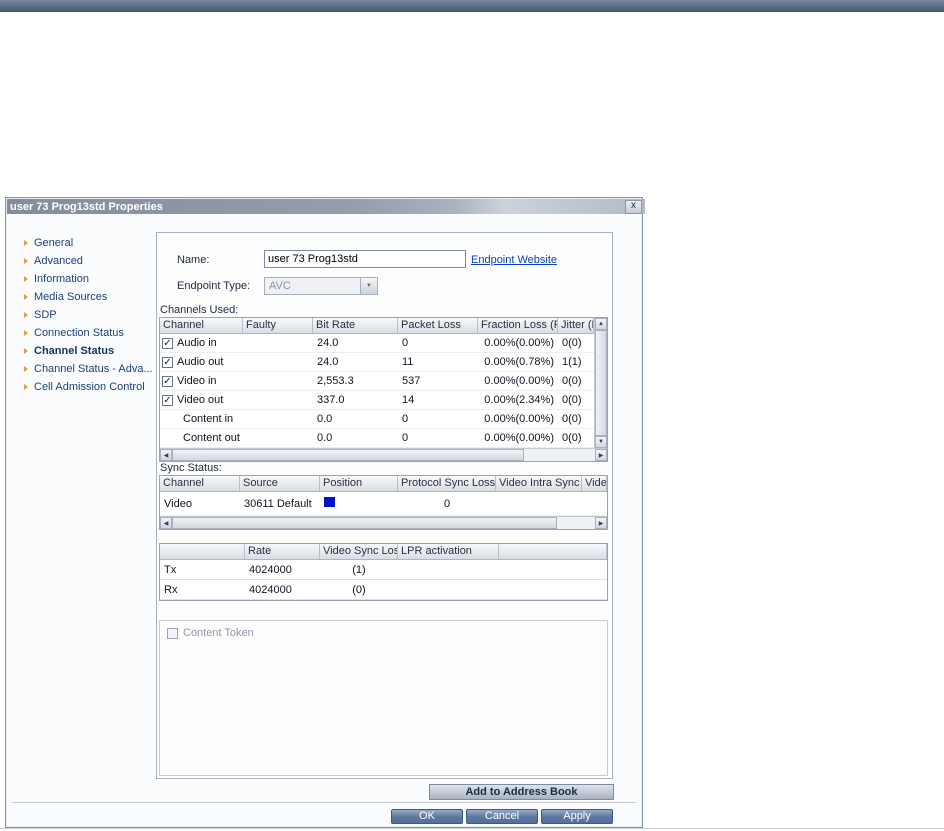 This screenshot has width=944, height=831. I want to click on column-header-blank, so click(553, 551).